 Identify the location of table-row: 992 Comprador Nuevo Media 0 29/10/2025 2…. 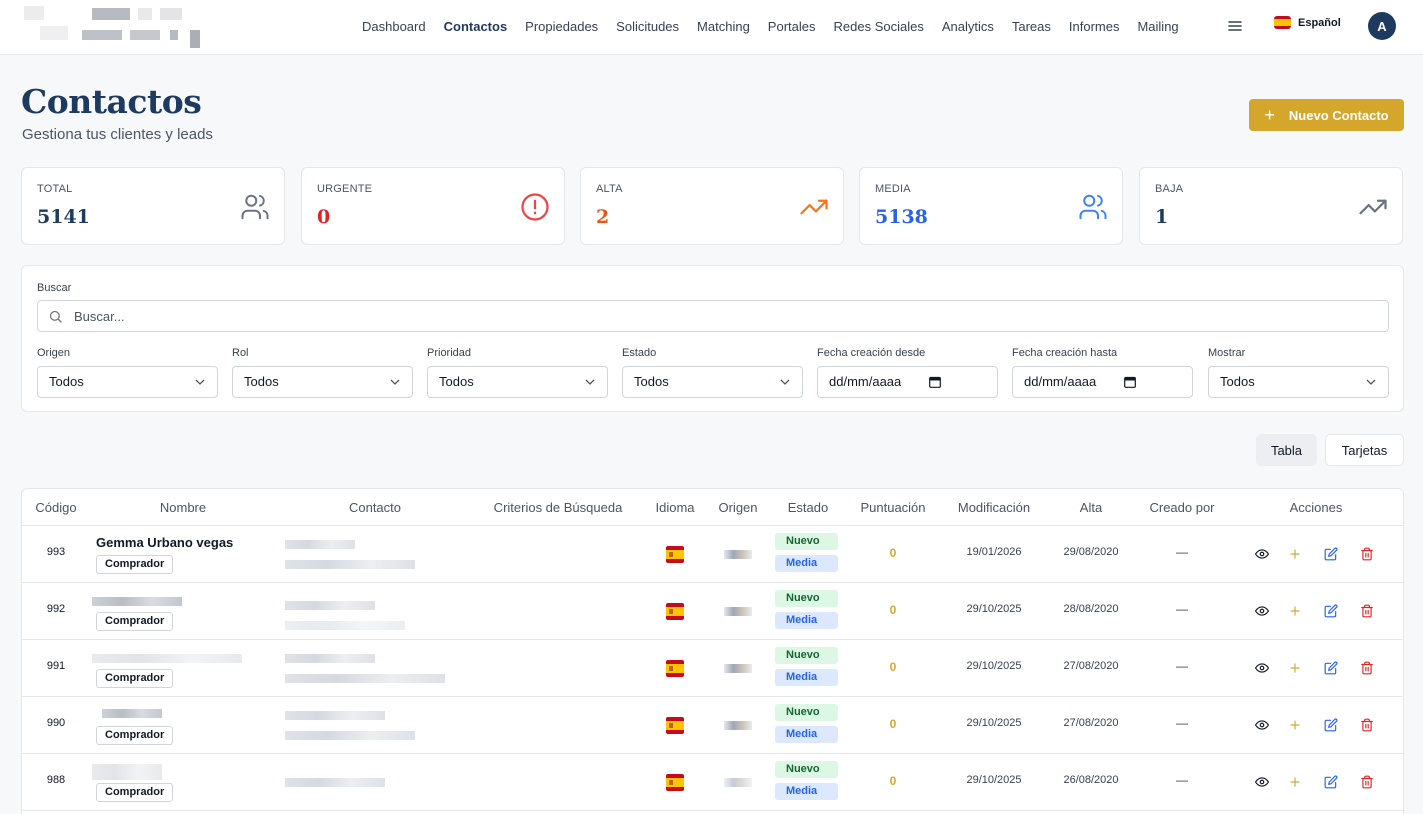
(712, 611).